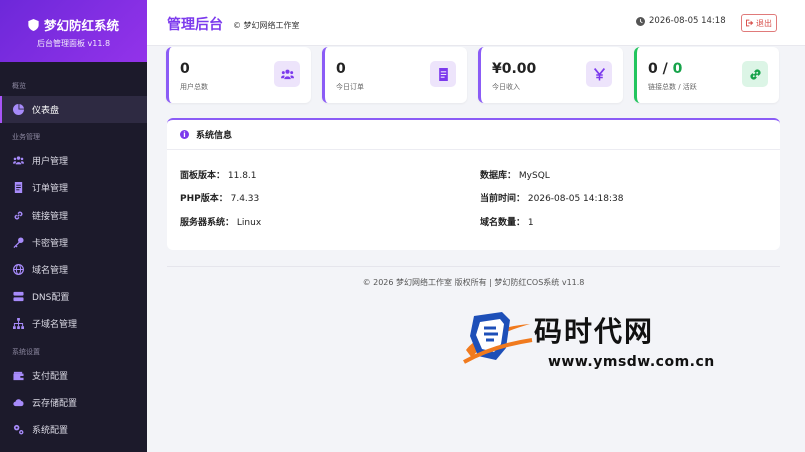 This screenshot has height=452, width=805. I want to click on sidebar-item-label: 链接管理, so click(50, 216).